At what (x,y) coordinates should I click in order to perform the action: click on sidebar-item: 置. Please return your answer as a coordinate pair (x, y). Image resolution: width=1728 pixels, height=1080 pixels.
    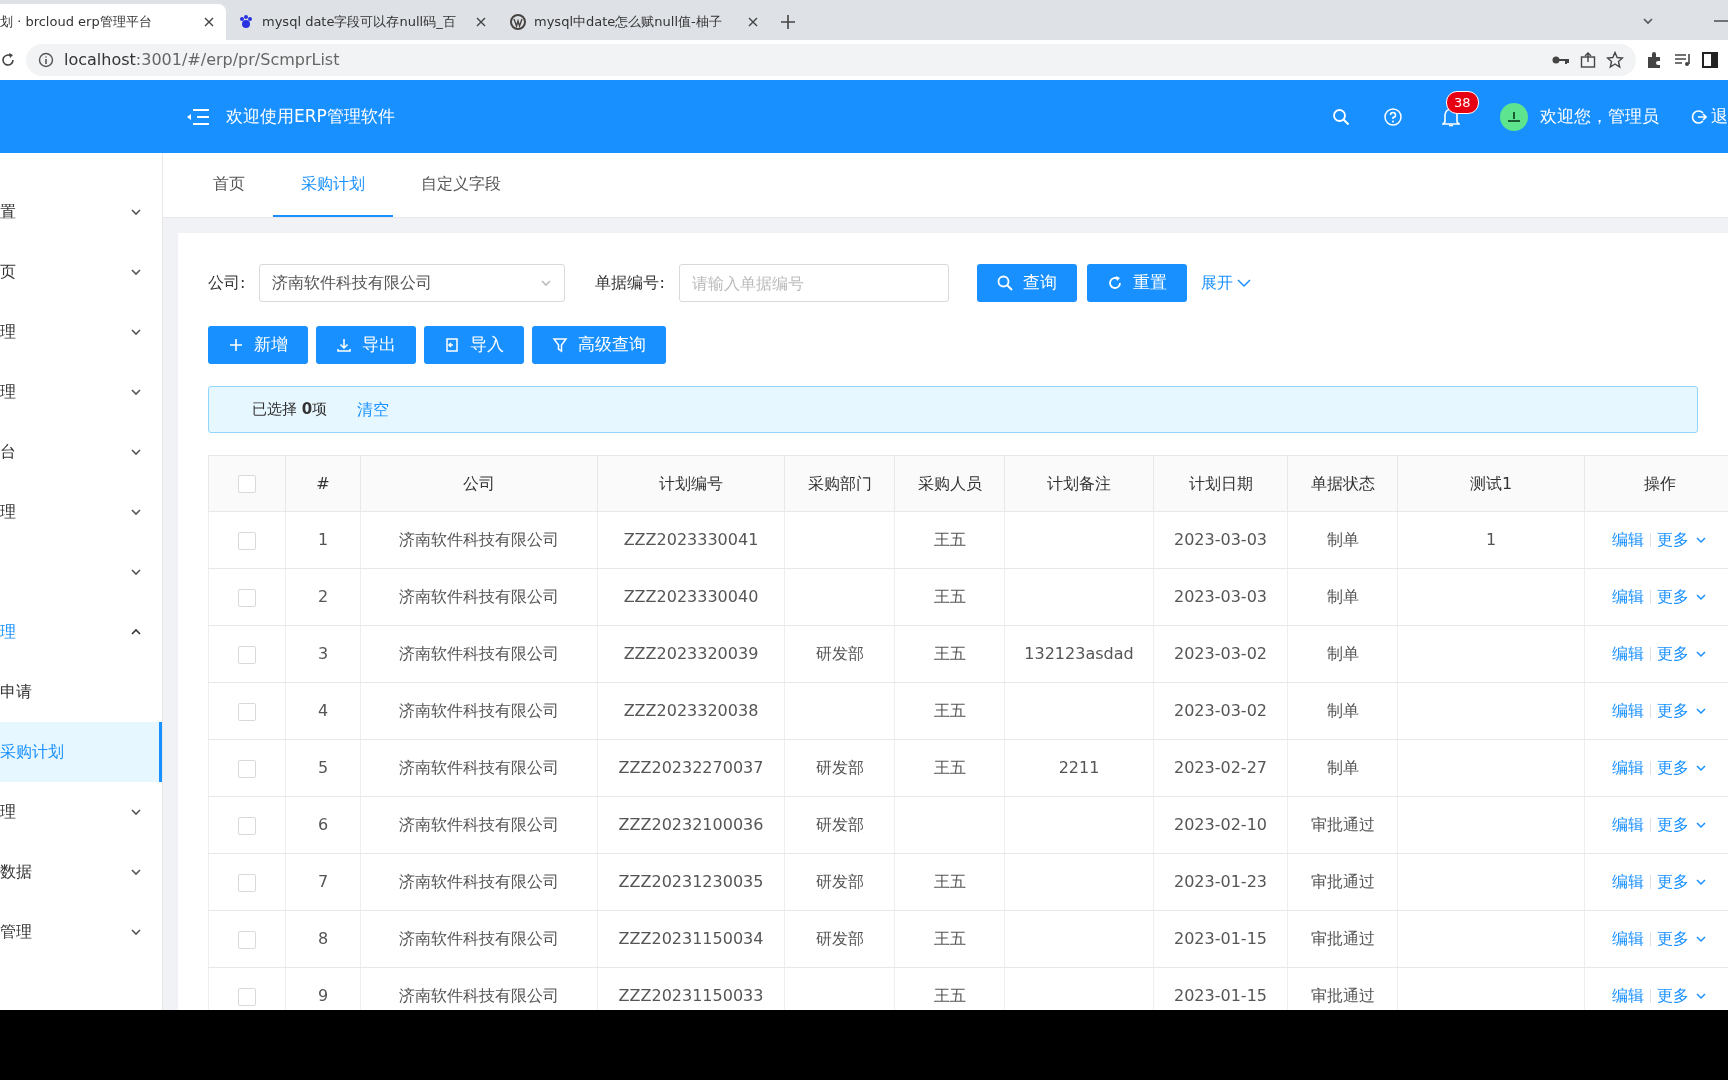
    Looking at the image, I should click on (81, 212).